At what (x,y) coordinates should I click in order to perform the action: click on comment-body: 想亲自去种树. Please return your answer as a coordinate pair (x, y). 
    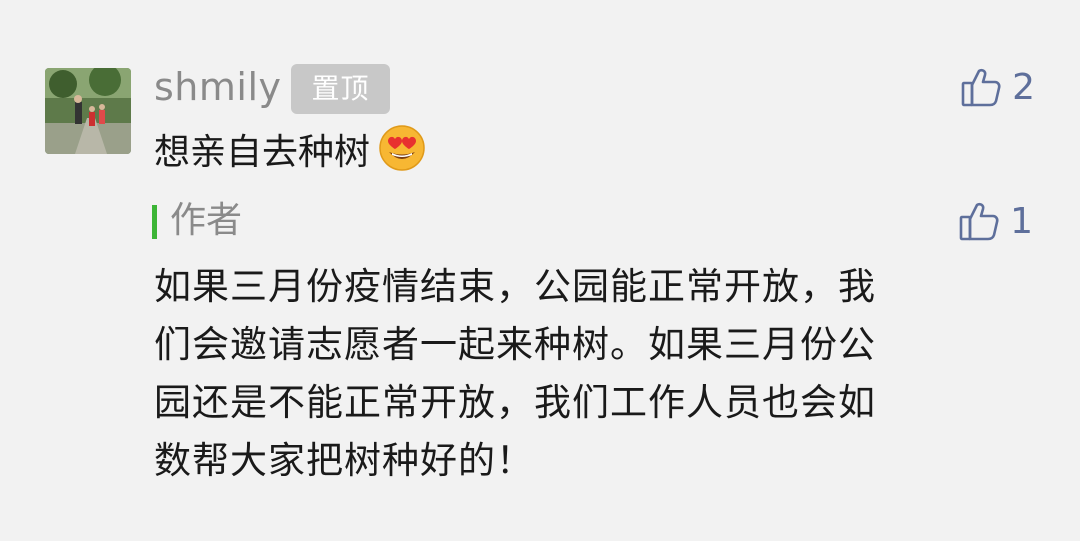
    Looking at the image, I should click on (290, 150).